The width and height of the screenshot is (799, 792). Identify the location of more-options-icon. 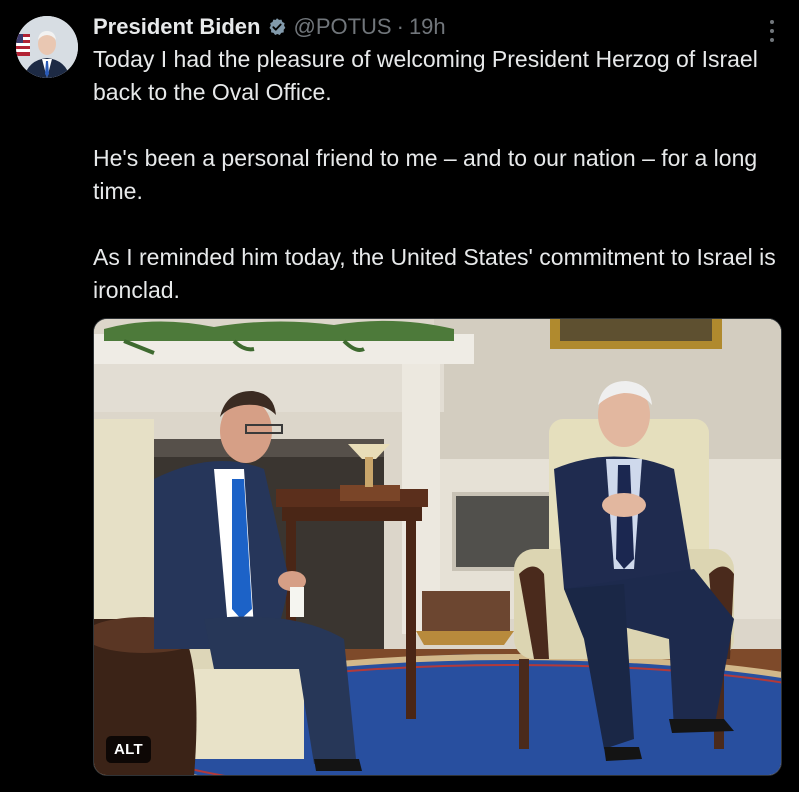
(772, 31).